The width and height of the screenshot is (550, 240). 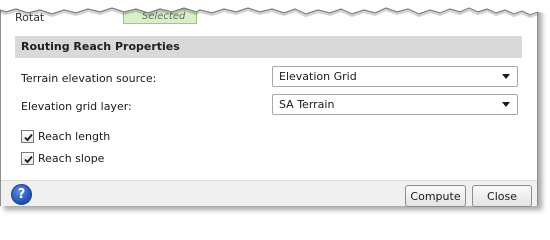 I want to click on terrain-source-value: Elevation Grid, so click(x=318, y=76).